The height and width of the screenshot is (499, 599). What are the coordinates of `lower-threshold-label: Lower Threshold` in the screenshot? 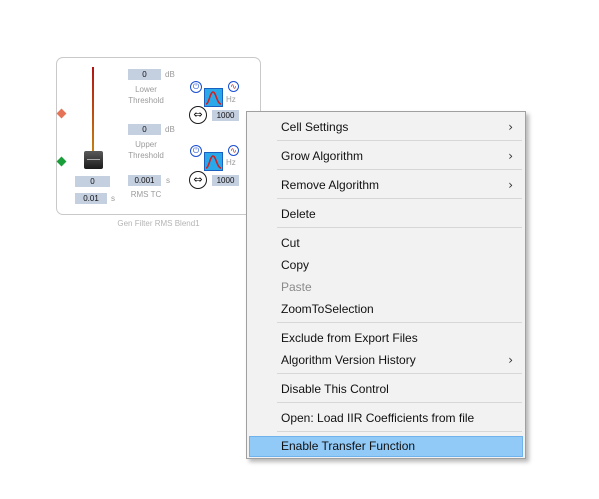 It's located at (146, 95).